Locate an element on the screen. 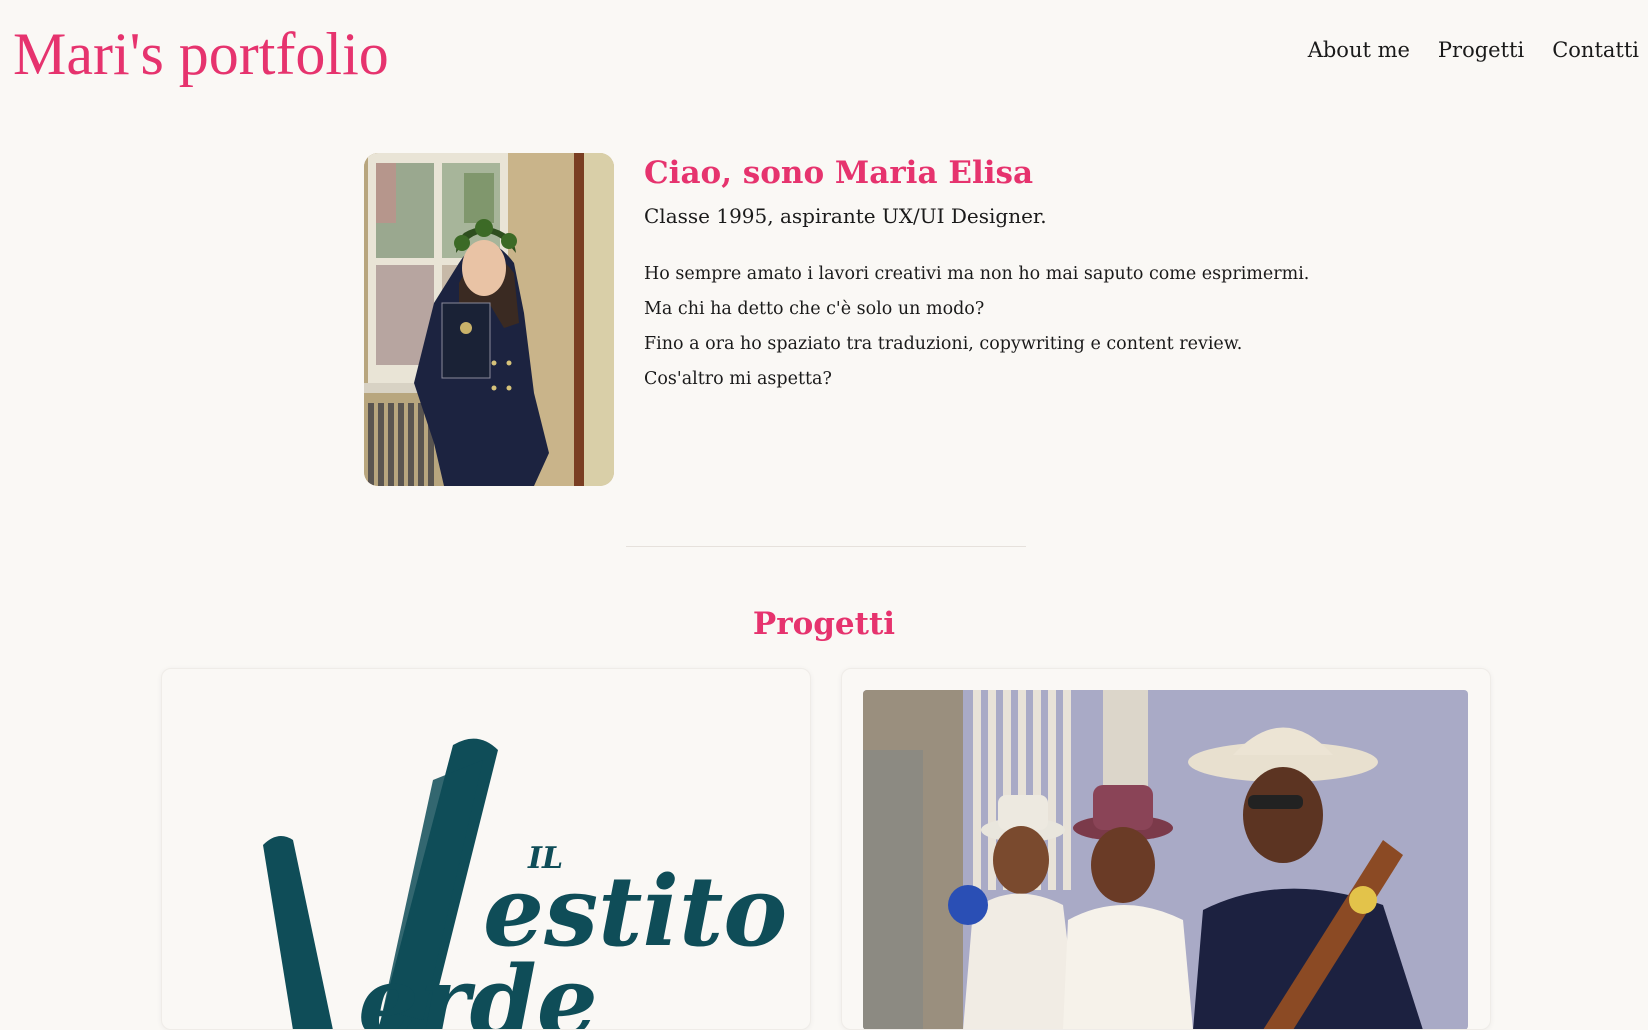  project-card-vestito-verde: IL estito erde is located at coordinates (486, 849).